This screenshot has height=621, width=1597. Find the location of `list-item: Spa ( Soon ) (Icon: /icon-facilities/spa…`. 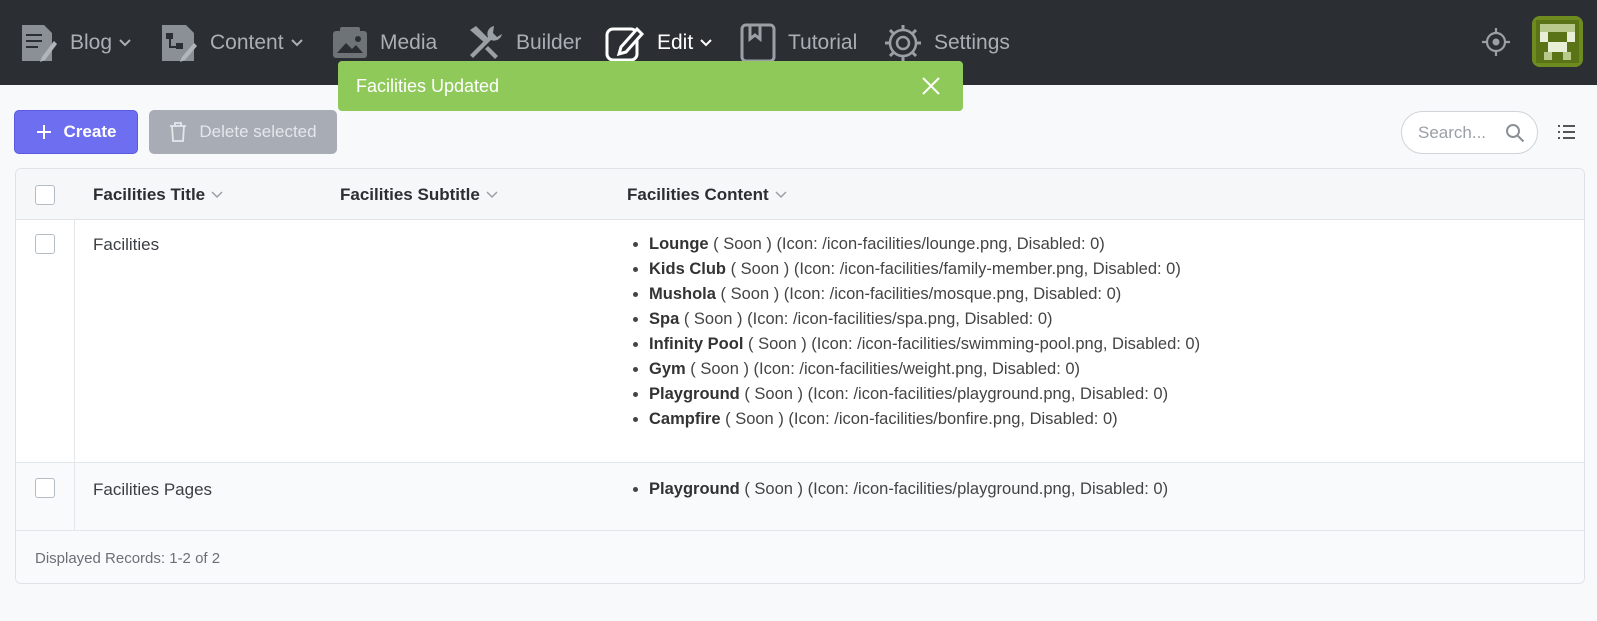

list-item: Spa ( Soon ) (Icon: /icon-facilities/spa… is located at coordinates (924, 319).